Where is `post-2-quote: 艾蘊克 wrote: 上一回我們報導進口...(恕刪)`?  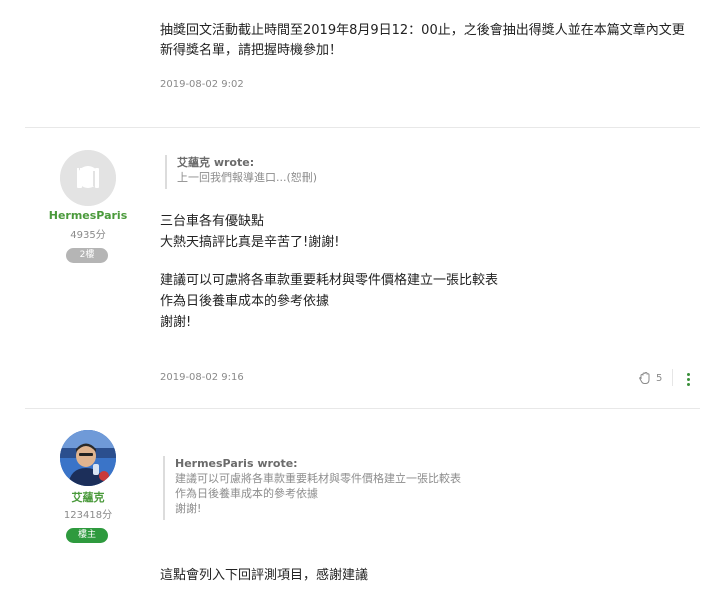 post-2-quote: 艾蘊克 wrote: 上一回我們報導進口...(恕刪) is located at coordinates (241, 172).